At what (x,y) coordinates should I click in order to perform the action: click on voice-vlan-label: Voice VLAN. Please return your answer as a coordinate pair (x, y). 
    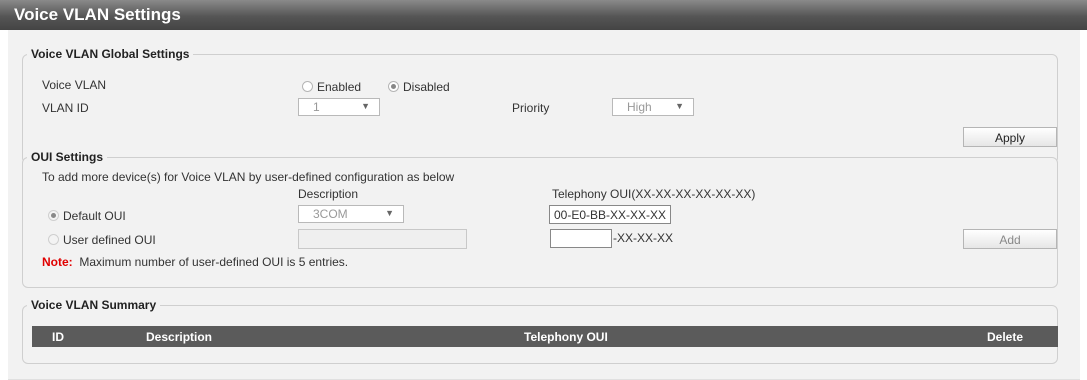
    Looking at the image, I should click on (74, 85).